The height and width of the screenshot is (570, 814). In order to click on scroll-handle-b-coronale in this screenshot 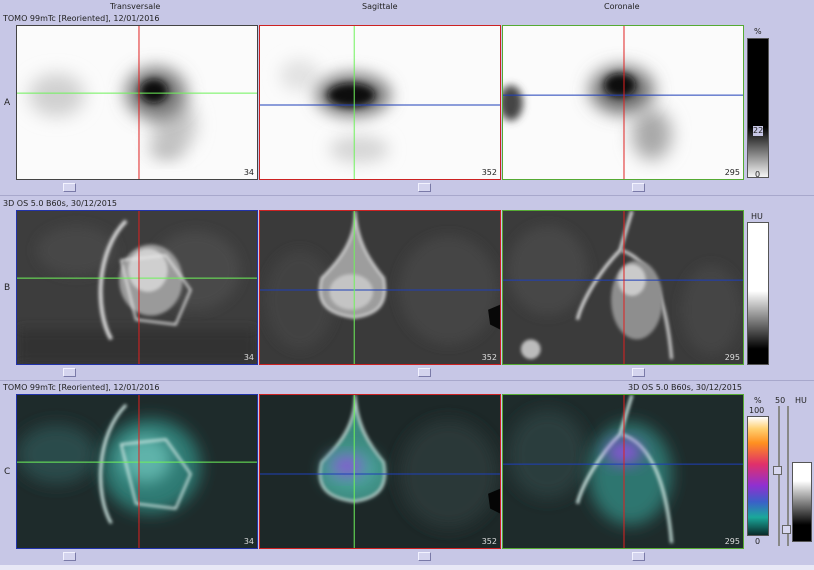, I will do `click(638, 372)`.